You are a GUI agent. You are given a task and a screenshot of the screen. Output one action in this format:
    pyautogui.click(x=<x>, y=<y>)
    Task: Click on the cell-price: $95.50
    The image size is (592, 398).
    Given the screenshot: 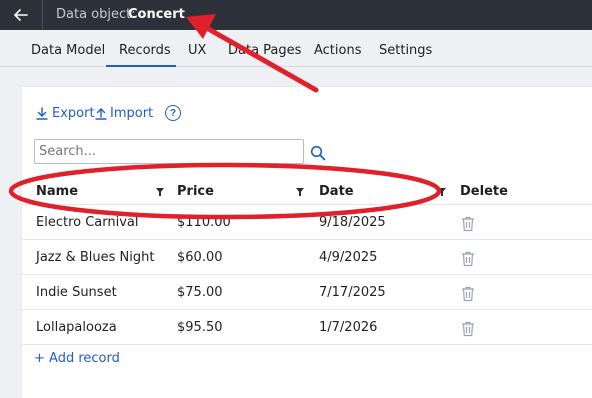 What is the action you would take?
    pyautogui.click(x=200, y=327)
    